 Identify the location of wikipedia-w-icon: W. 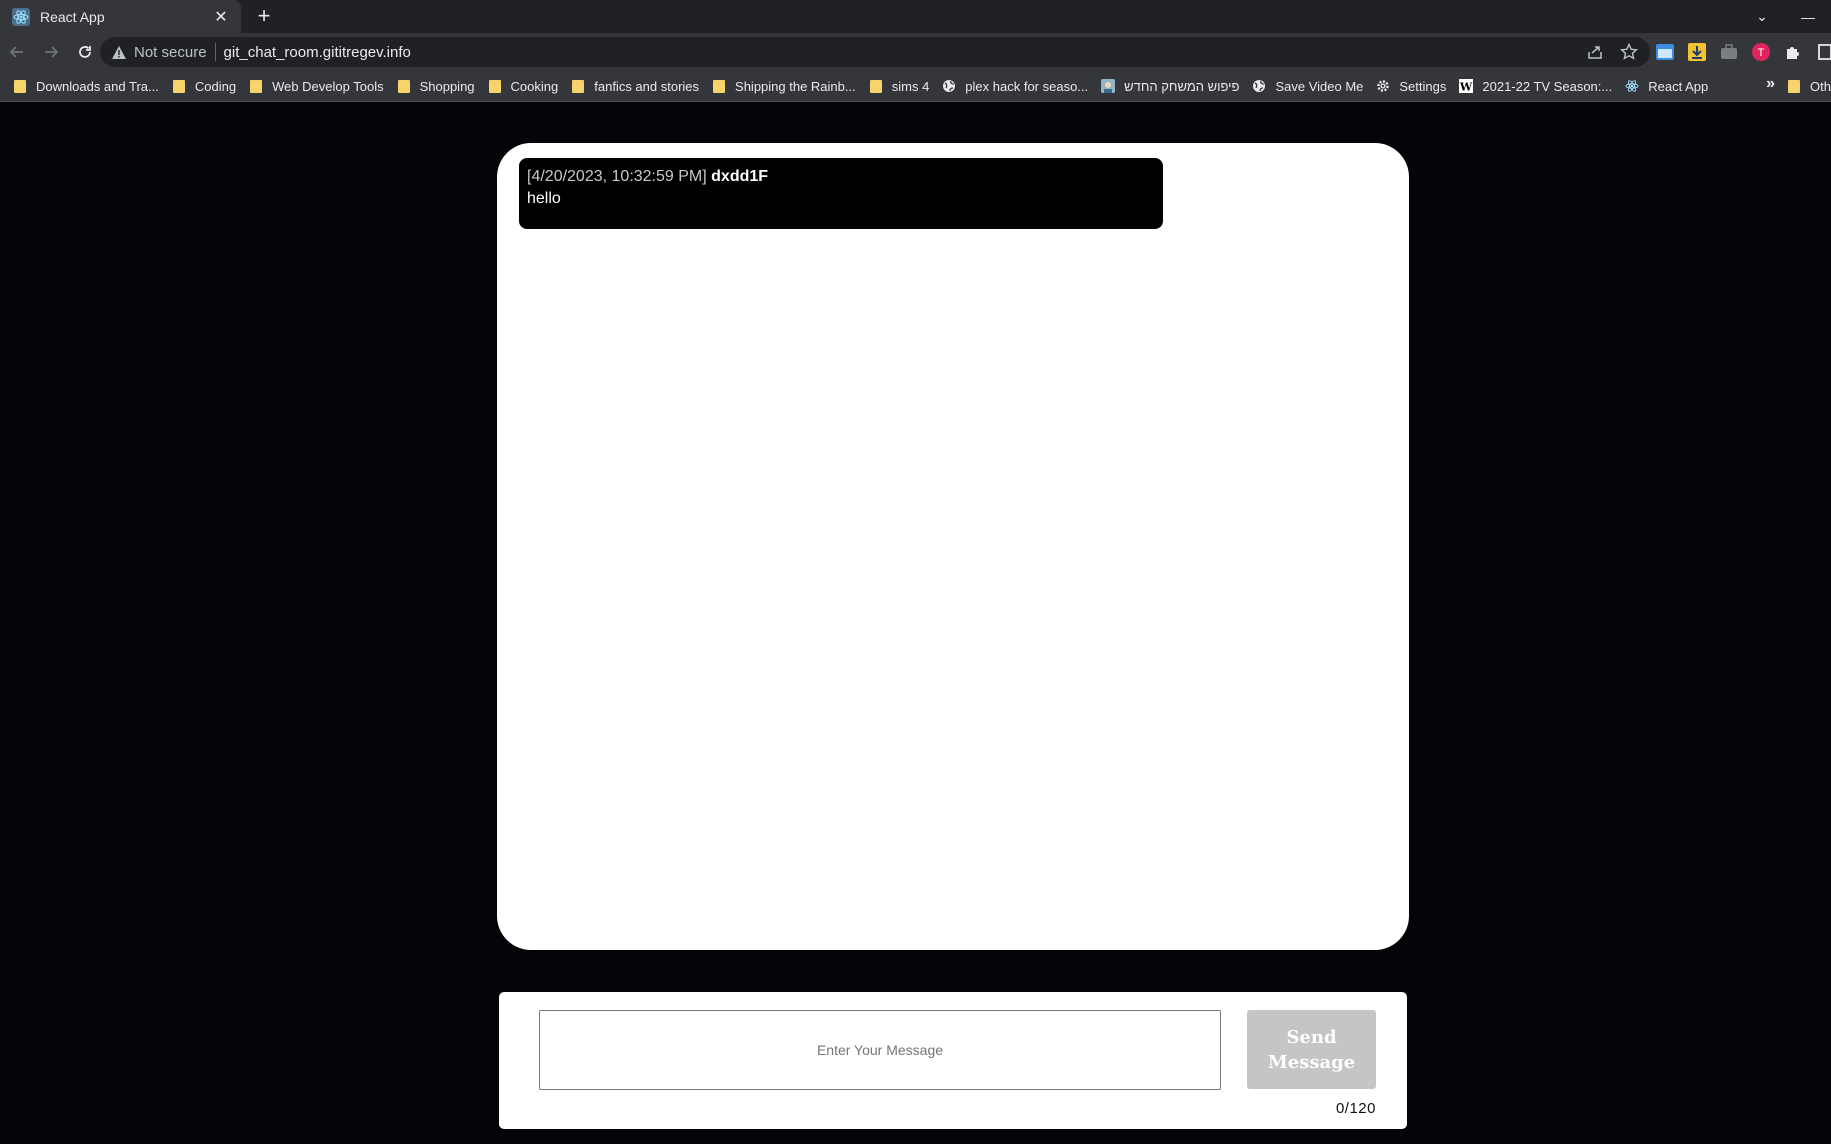
(1466, 86).